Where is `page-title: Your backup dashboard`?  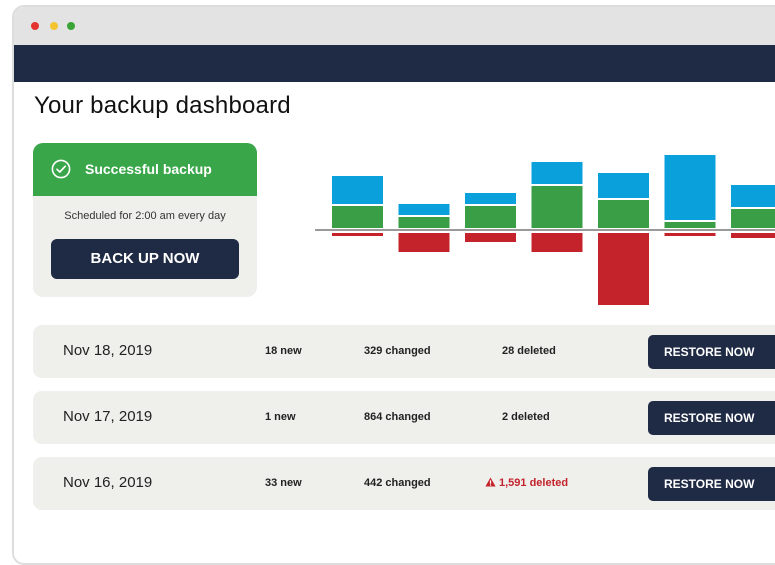
page-title: Your backup dashboard is located at coordinates (162, 105).